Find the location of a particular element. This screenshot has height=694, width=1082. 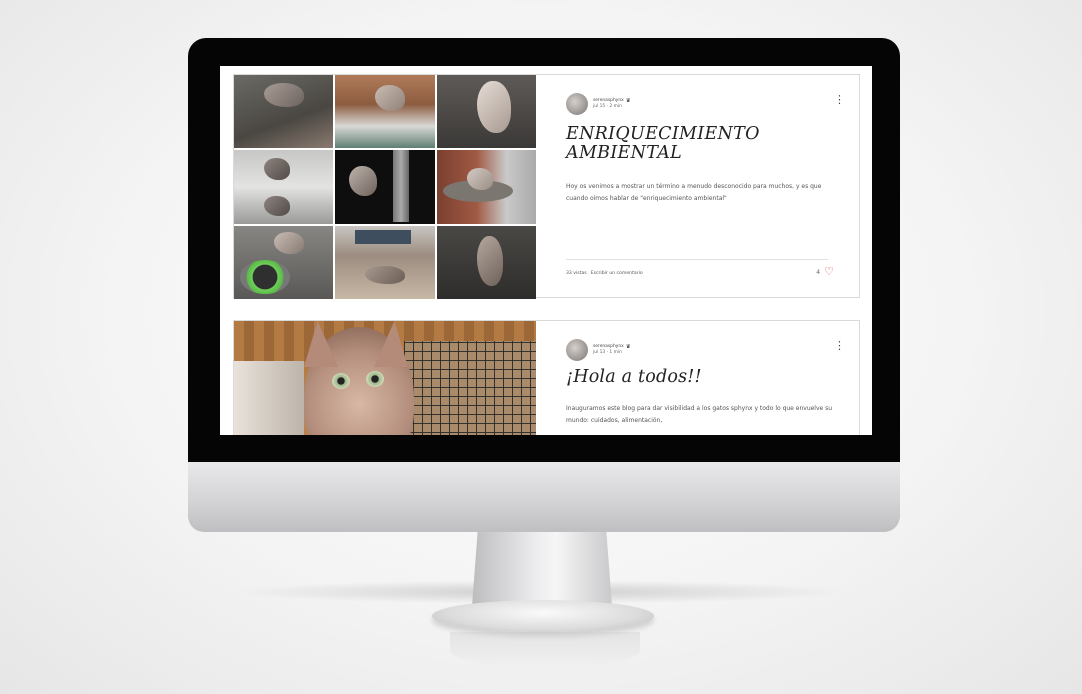

divider is located at coordinates (697, 259).